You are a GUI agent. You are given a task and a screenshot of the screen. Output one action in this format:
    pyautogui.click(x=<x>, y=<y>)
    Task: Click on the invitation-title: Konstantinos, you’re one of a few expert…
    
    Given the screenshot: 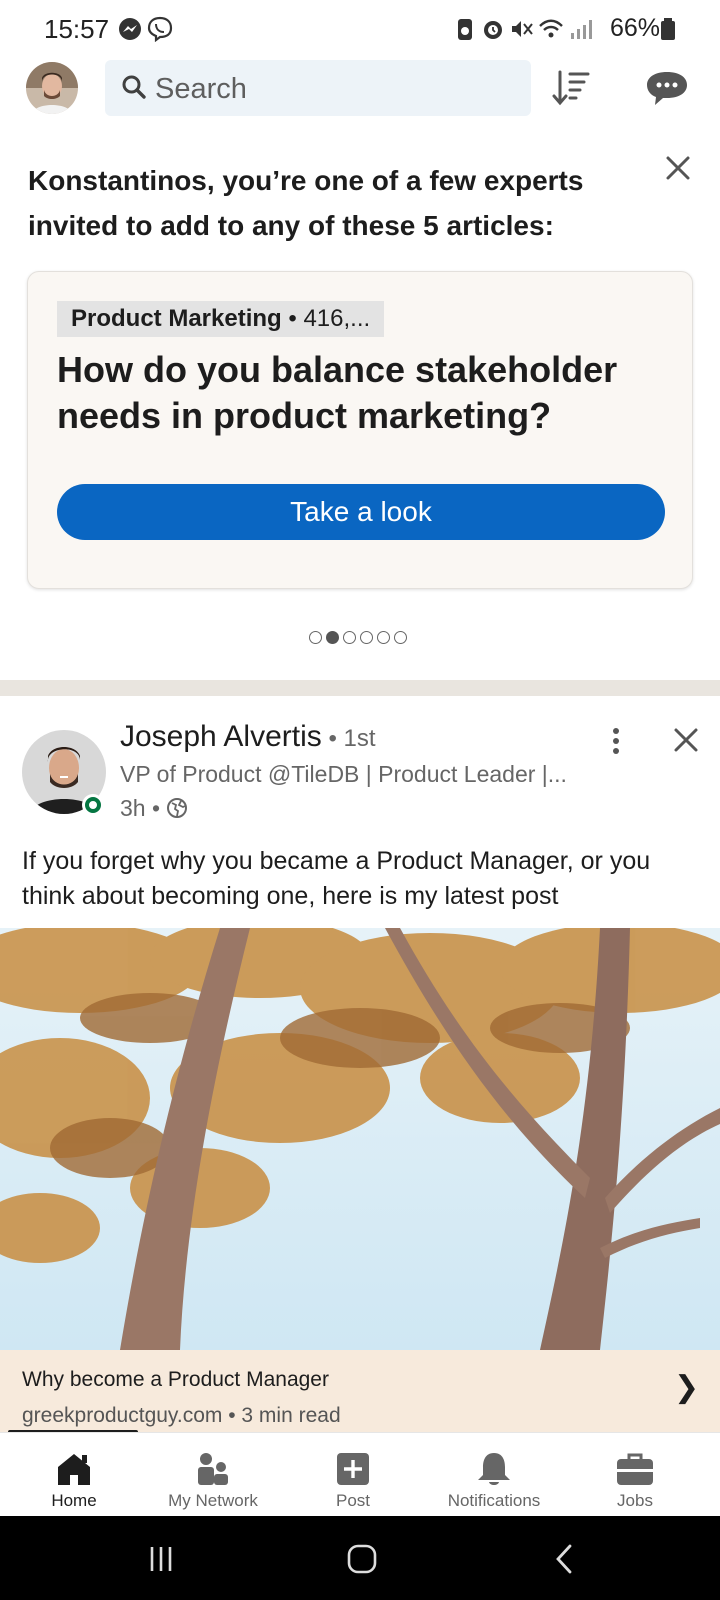 What is the action you would take?
    pyautogui.click(x=306, y=203)
    